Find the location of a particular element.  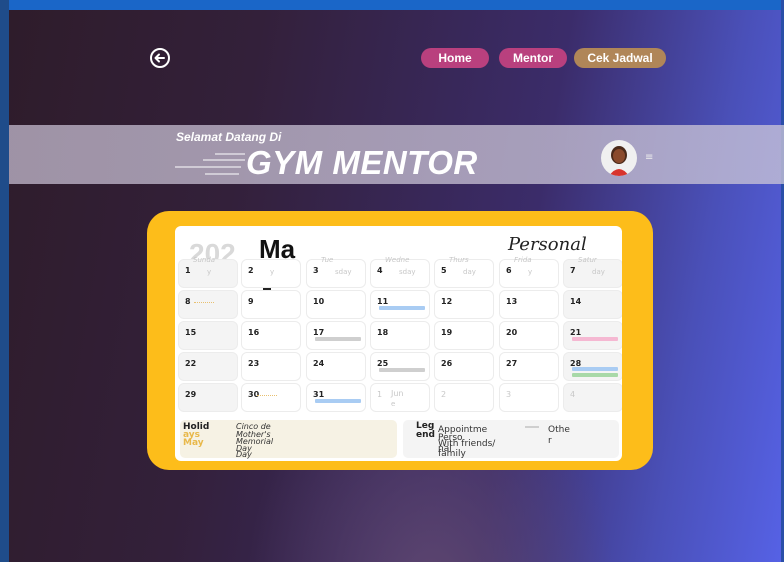

calendar-day-cell: 26 is located at coordinates (464, 366).